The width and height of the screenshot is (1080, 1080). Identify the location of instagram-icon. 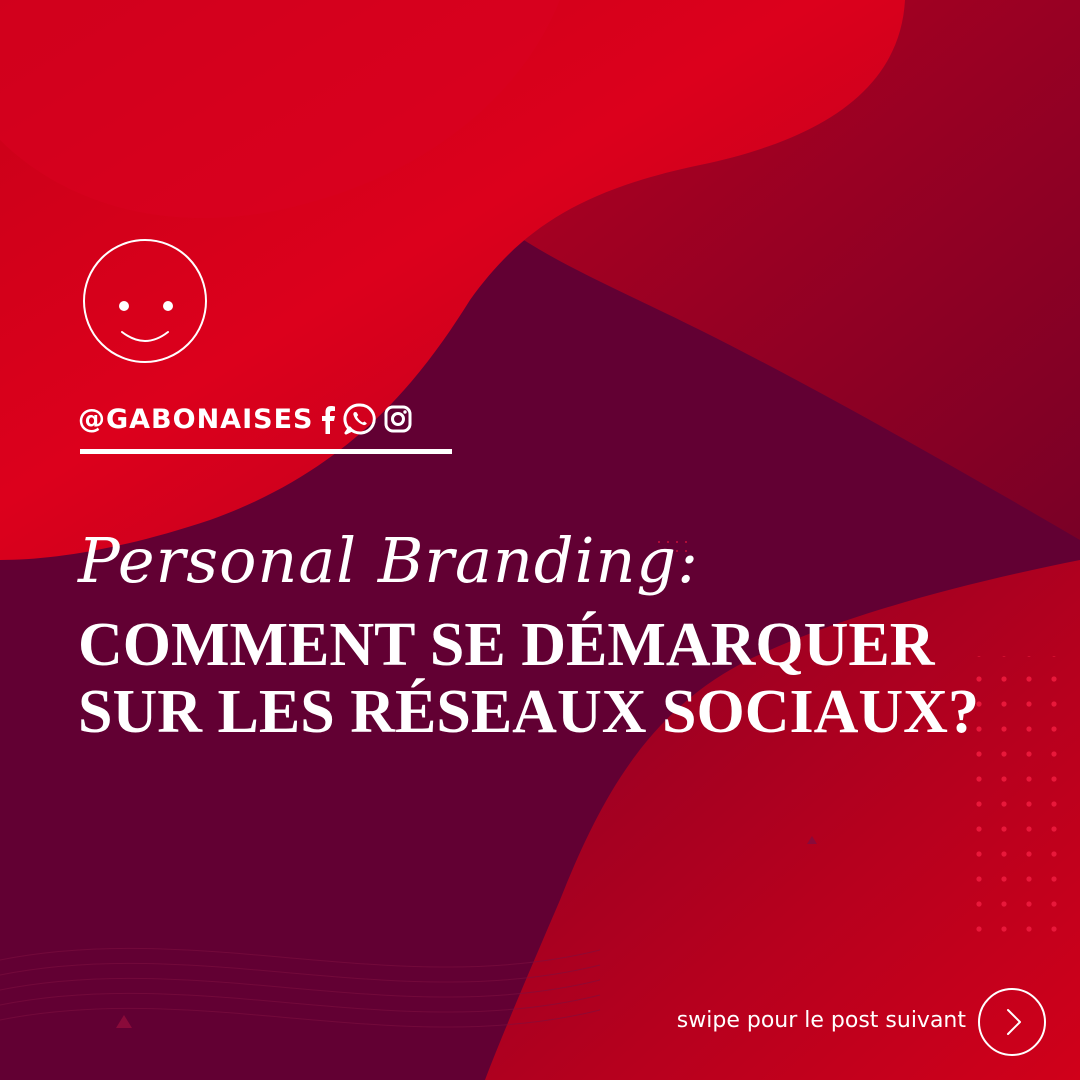
(398, 419).